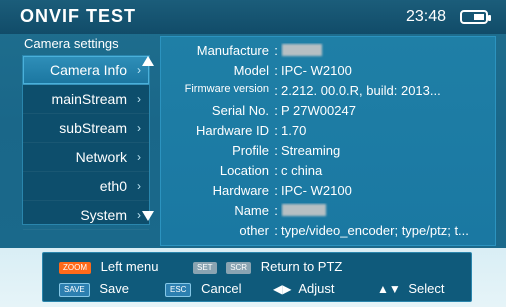 The width and height of the screenshot is (506, 307). I want to click on help-return-to-ptz: SET SCR Return to PTZ, so click(267, 267).